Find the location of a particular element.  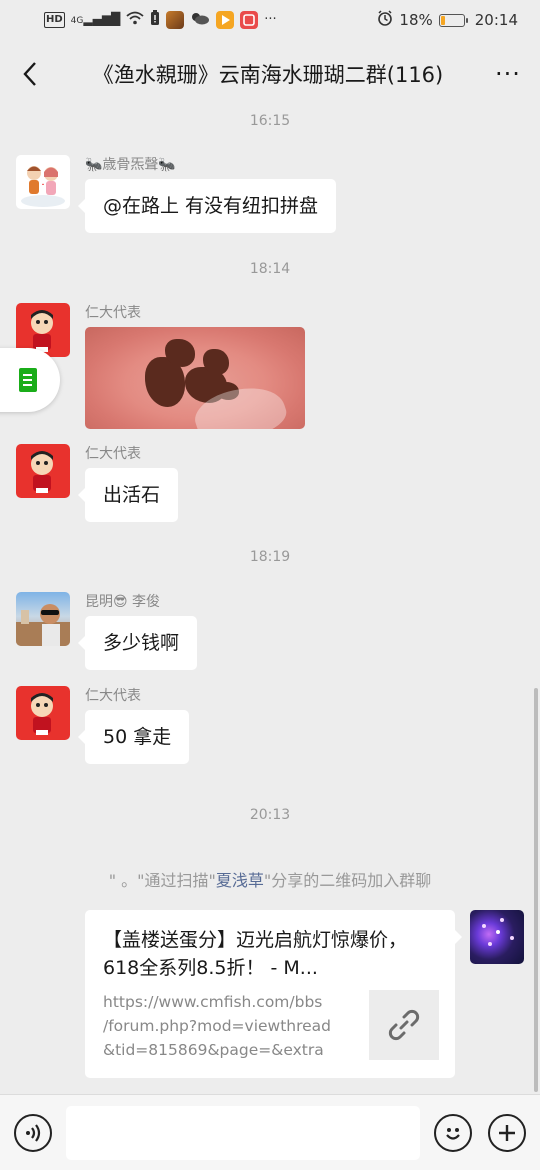

message-item: 昆明😎 李俊 多少钱啊 is located at coordinates (270, 631).